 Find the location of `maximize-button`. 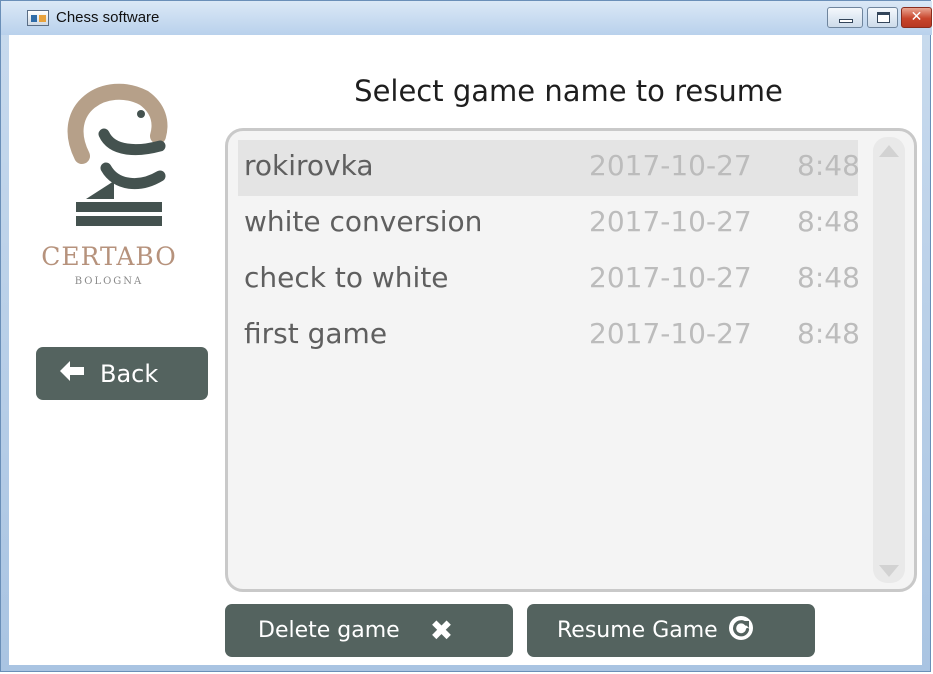

maximize-button is located at coordinates (882, 17).